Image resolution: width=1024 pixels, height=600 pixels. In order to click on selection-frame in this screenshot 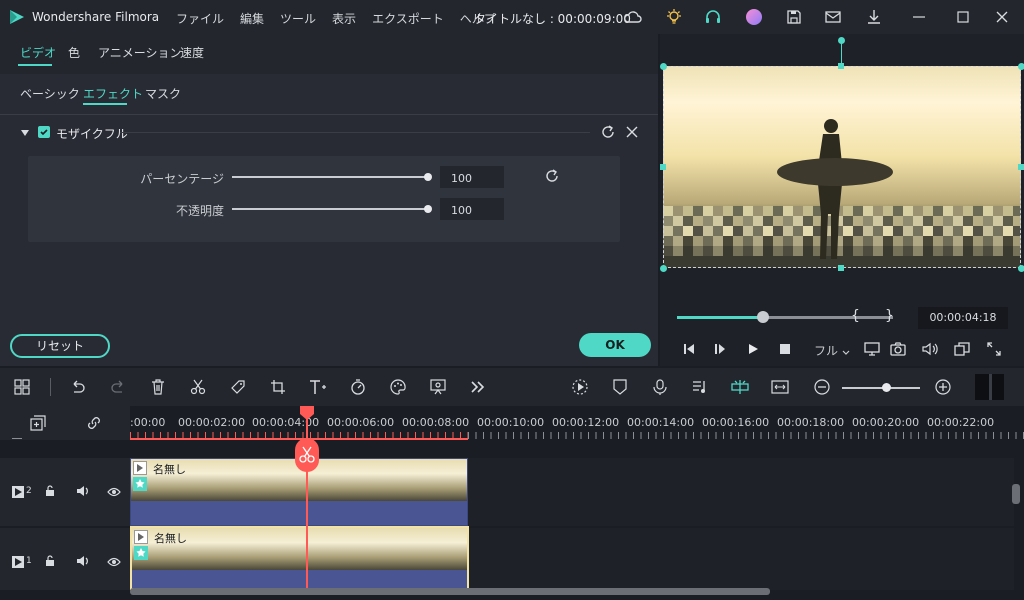, I will do `click(842, 167)`.